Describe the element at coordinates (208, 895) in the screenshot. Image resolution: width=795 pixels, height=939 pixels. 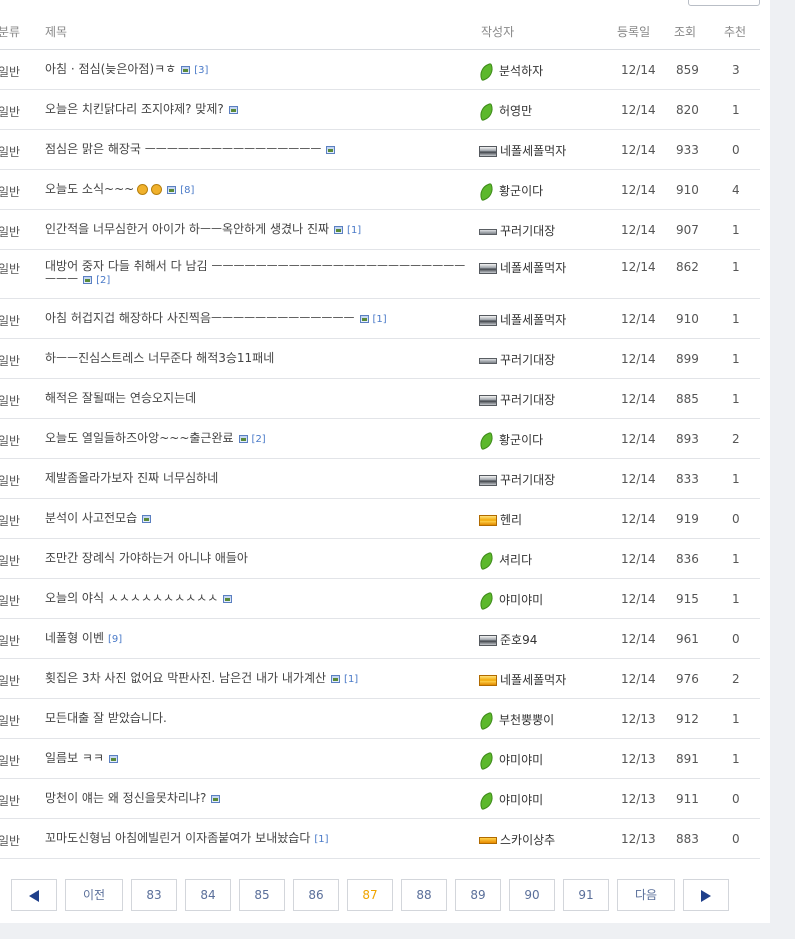
I see `page-number-button: 84` at that location.